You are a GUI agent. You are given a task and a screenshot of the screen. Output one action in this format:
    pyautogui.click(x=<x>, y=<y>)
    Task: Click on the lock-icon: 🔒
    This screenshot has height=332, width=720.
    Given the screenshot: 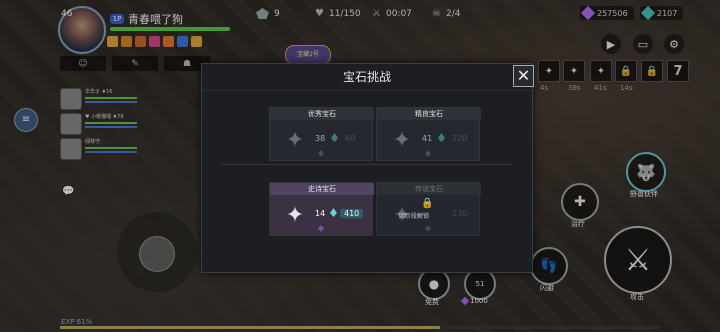 What is the action you would take?
    pyautogui.click(x=427, y=203)
    